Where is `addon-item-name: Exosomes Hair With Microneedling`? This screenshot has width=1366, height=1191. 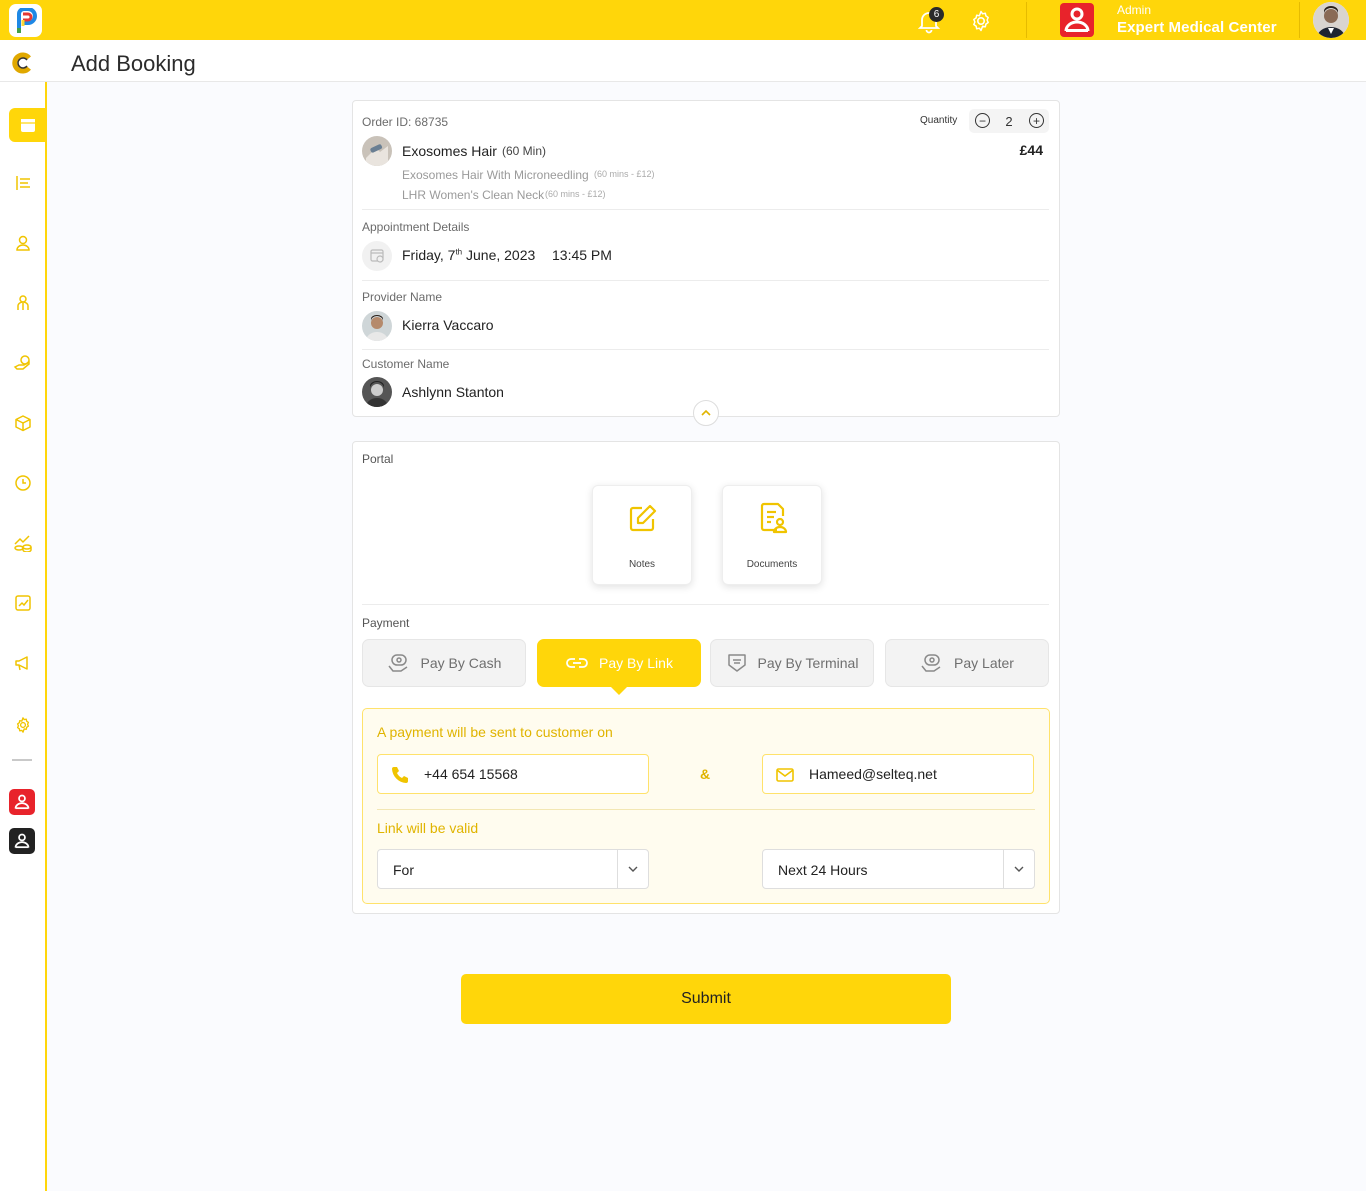
addon-item-name: Exosomes Hair With Microneedling is located at coordinates (495, 175).